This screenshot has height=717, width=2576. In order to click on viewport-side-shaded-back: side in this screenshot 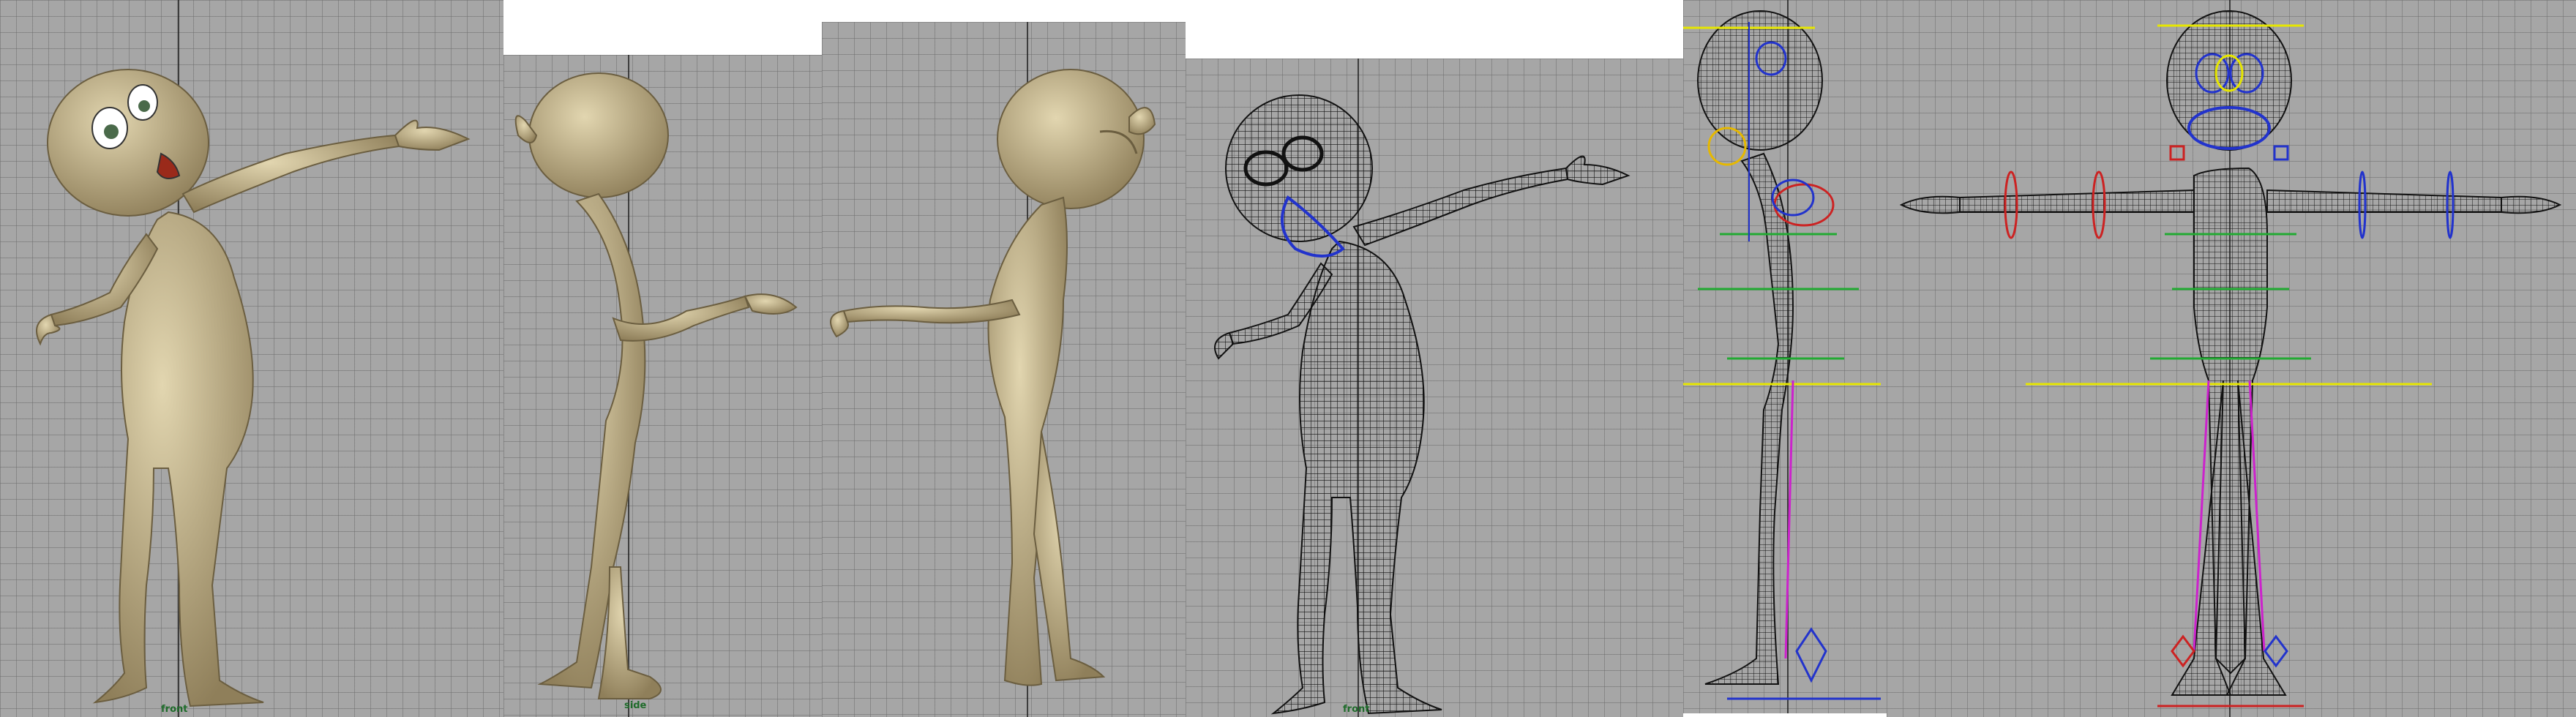, I will do `click(662, 386)`.